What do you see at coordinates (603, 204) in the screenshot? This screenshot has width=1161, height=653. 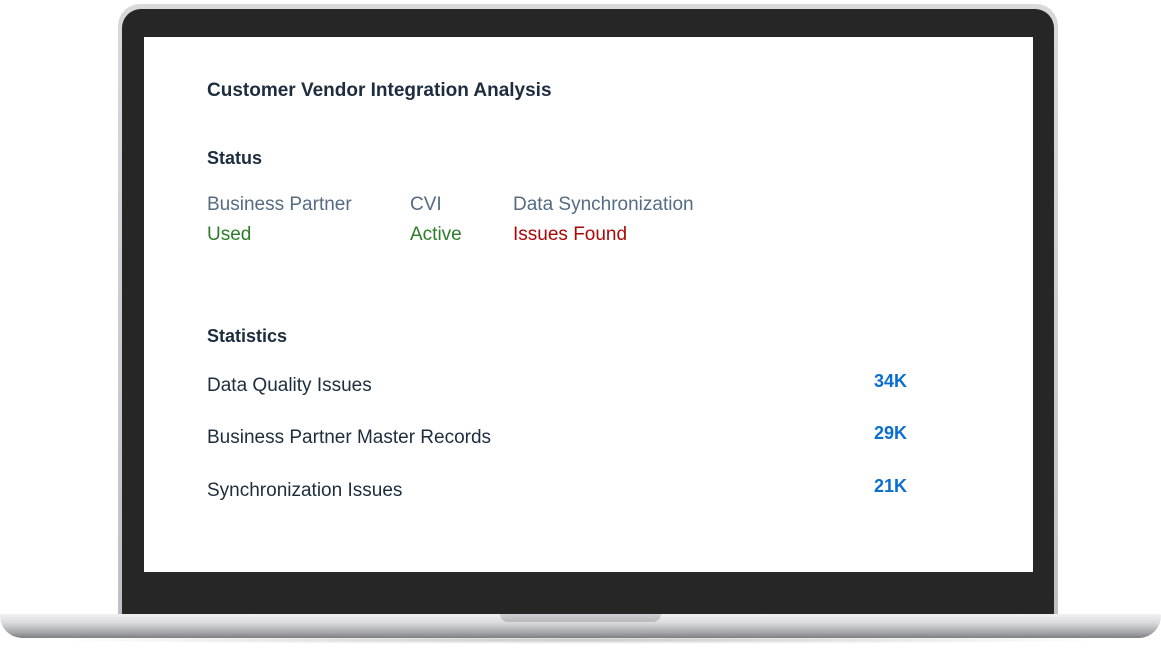 I see `status-label: Data Synchronization` at bounding box center [603, 204].